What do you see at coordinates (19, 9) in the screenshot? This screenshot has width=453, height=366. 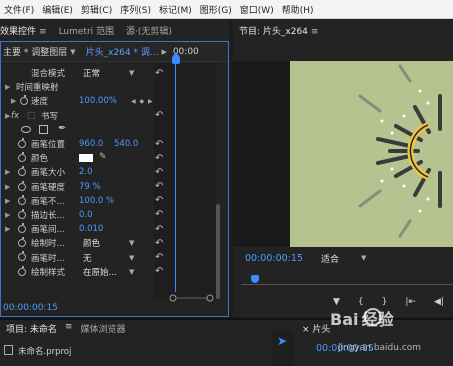 I see `menu-file: 文件(F)` at bounding box center [19, 9].